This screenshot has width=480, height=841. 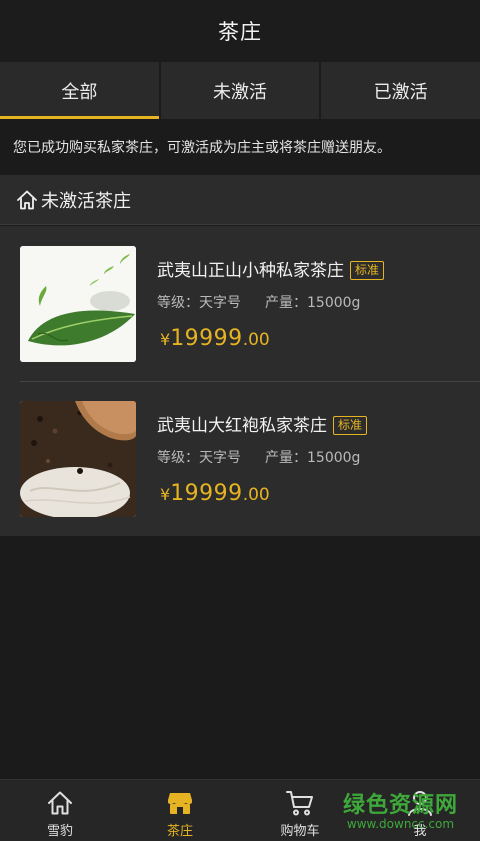 I want to click on section-header: 未激活茶庄, so click(x=240, y=200).